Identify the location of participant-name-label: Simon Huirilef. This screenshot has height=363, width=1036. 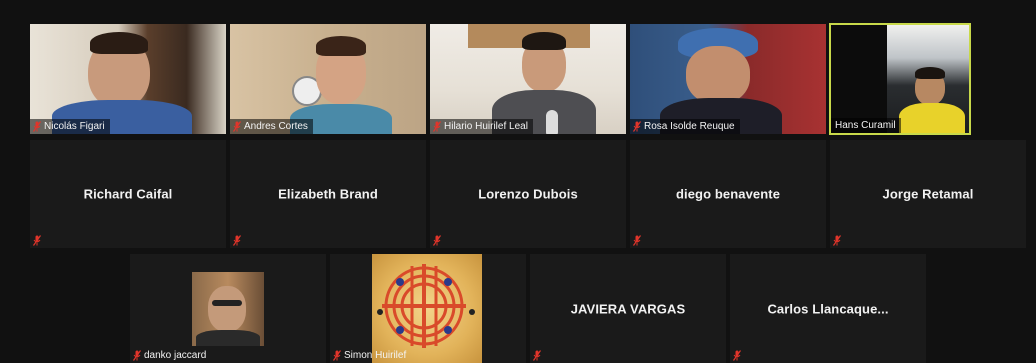
(370, 355).